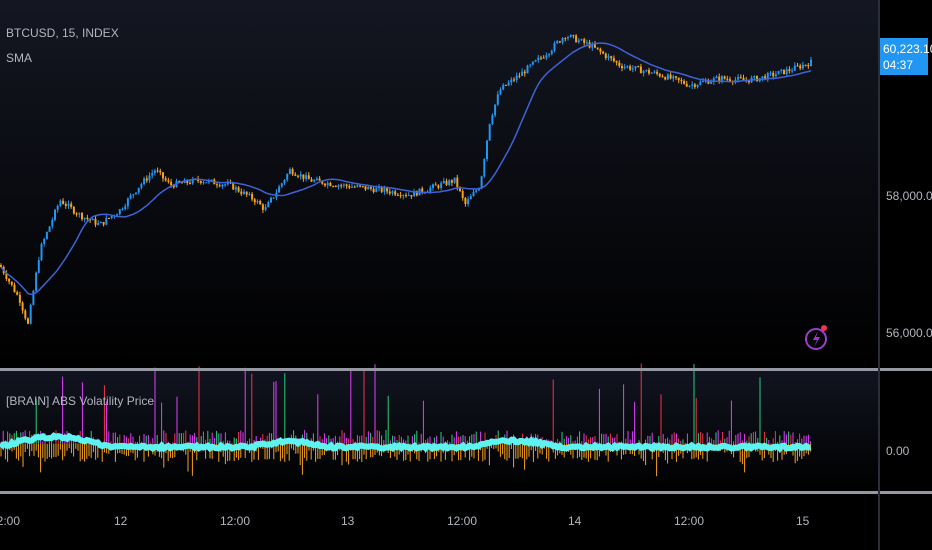  What do you see at coordinates (817, 337) in the screenshot?
I see `lightning-icon` at bounding box center [817, 337].